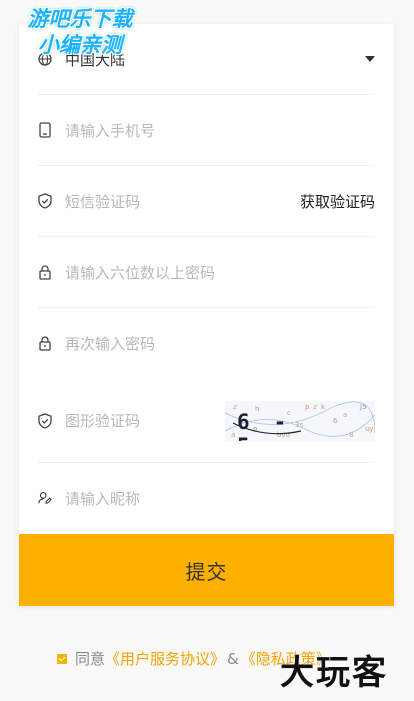 The image size is (414, 701). Describe the element at coordinates (274, 425) in the screenshot. I see `captcha-code-text: 6-5=` at that location.